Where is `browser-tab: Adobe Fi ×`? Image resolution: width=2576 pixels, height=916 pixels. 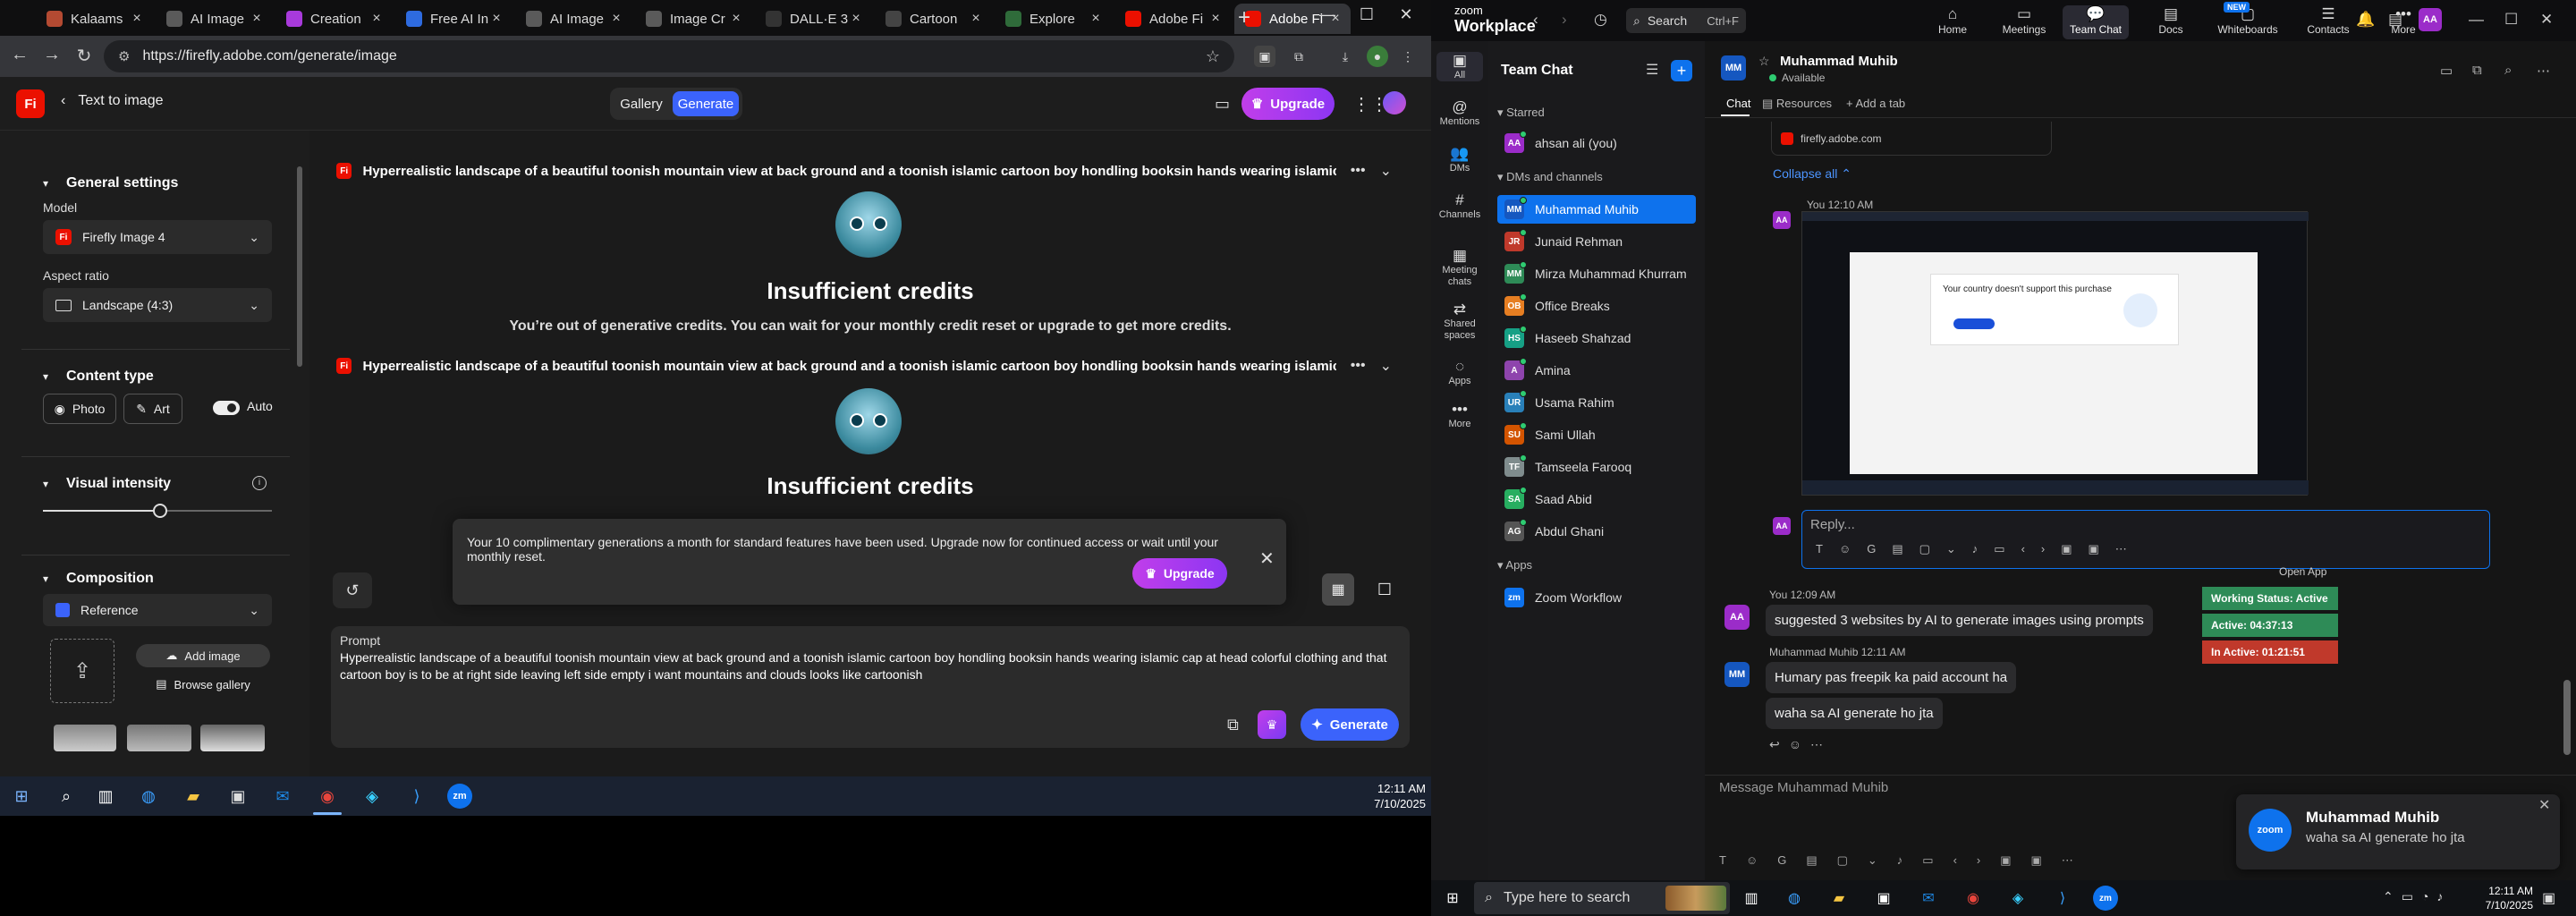
browser-tab: Adobe Fi × is located at coordinates (1172, 19).